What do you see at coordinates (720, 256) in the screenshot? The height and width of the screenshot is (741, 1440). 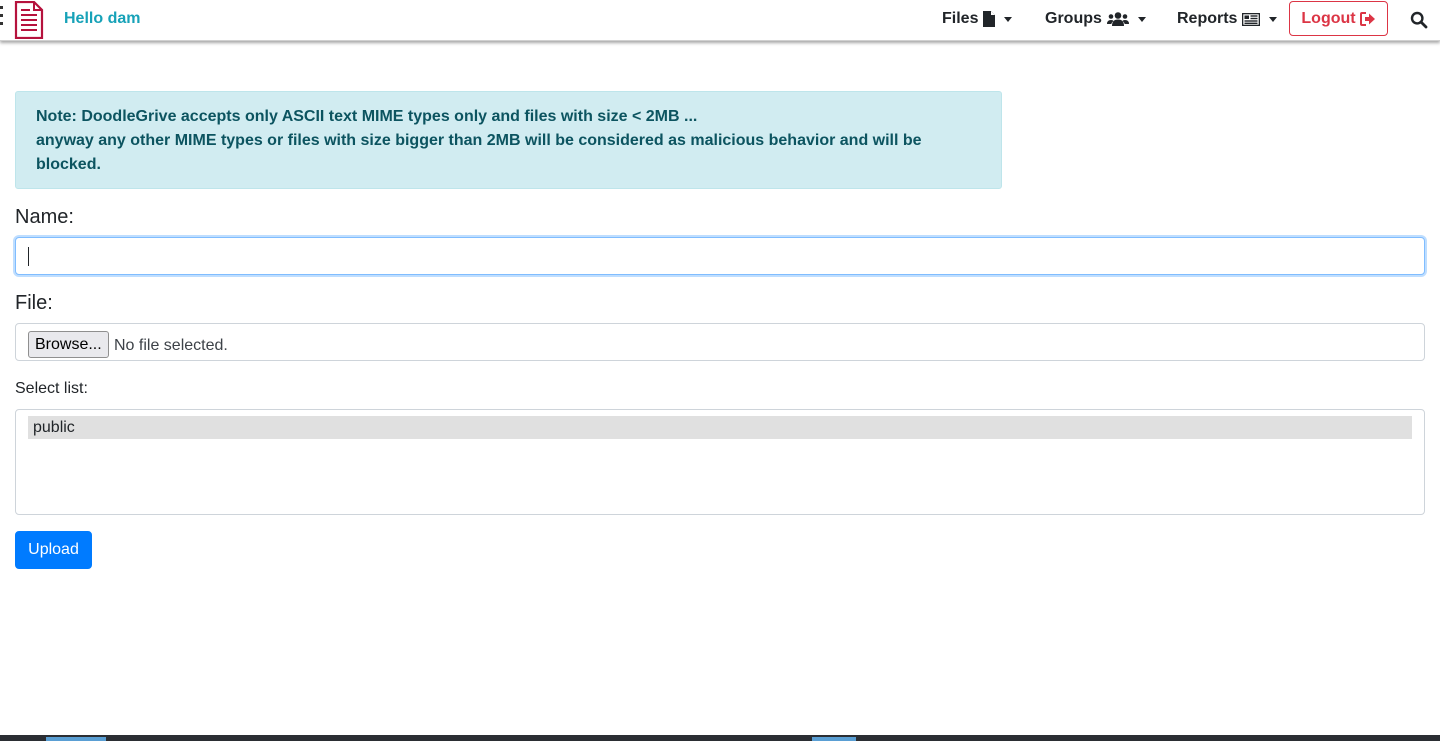 I see `name-input` at bounding box center [720, 256].